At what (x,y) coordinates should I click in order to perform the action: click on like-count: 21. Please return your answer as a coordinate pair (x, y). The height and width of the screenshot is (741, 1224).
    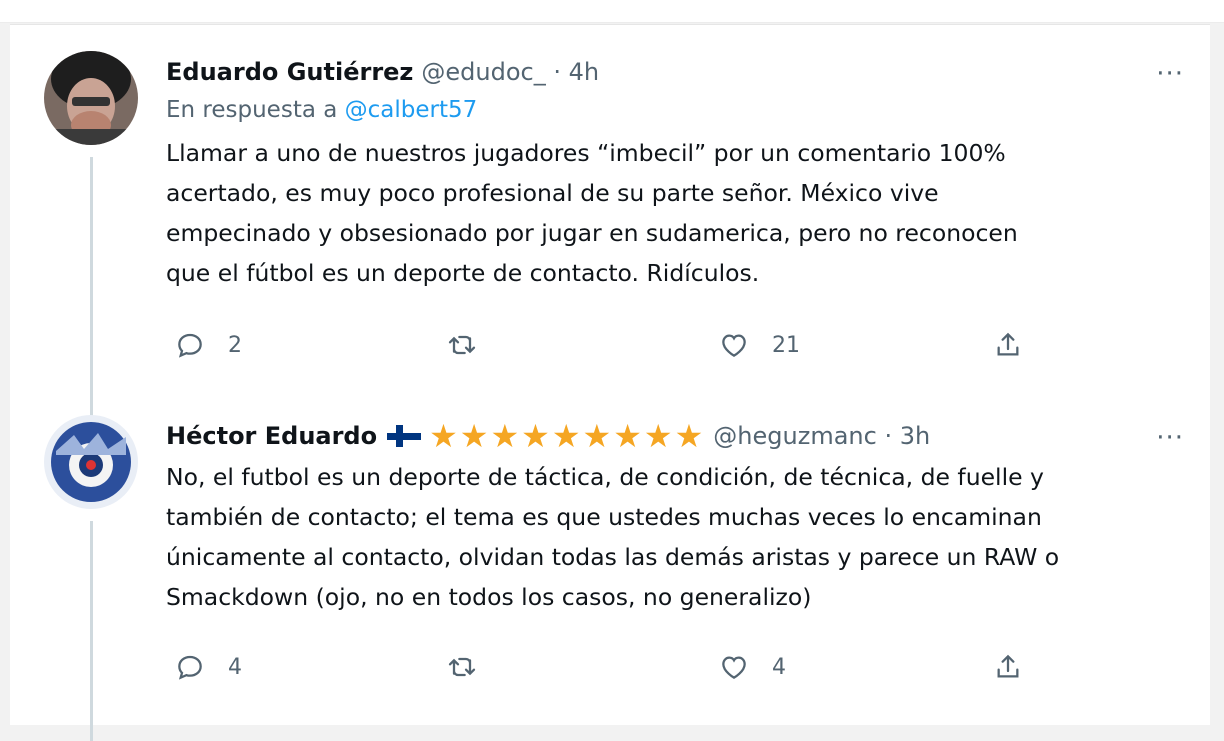
    Looking at the image, I should click on (786, 345).